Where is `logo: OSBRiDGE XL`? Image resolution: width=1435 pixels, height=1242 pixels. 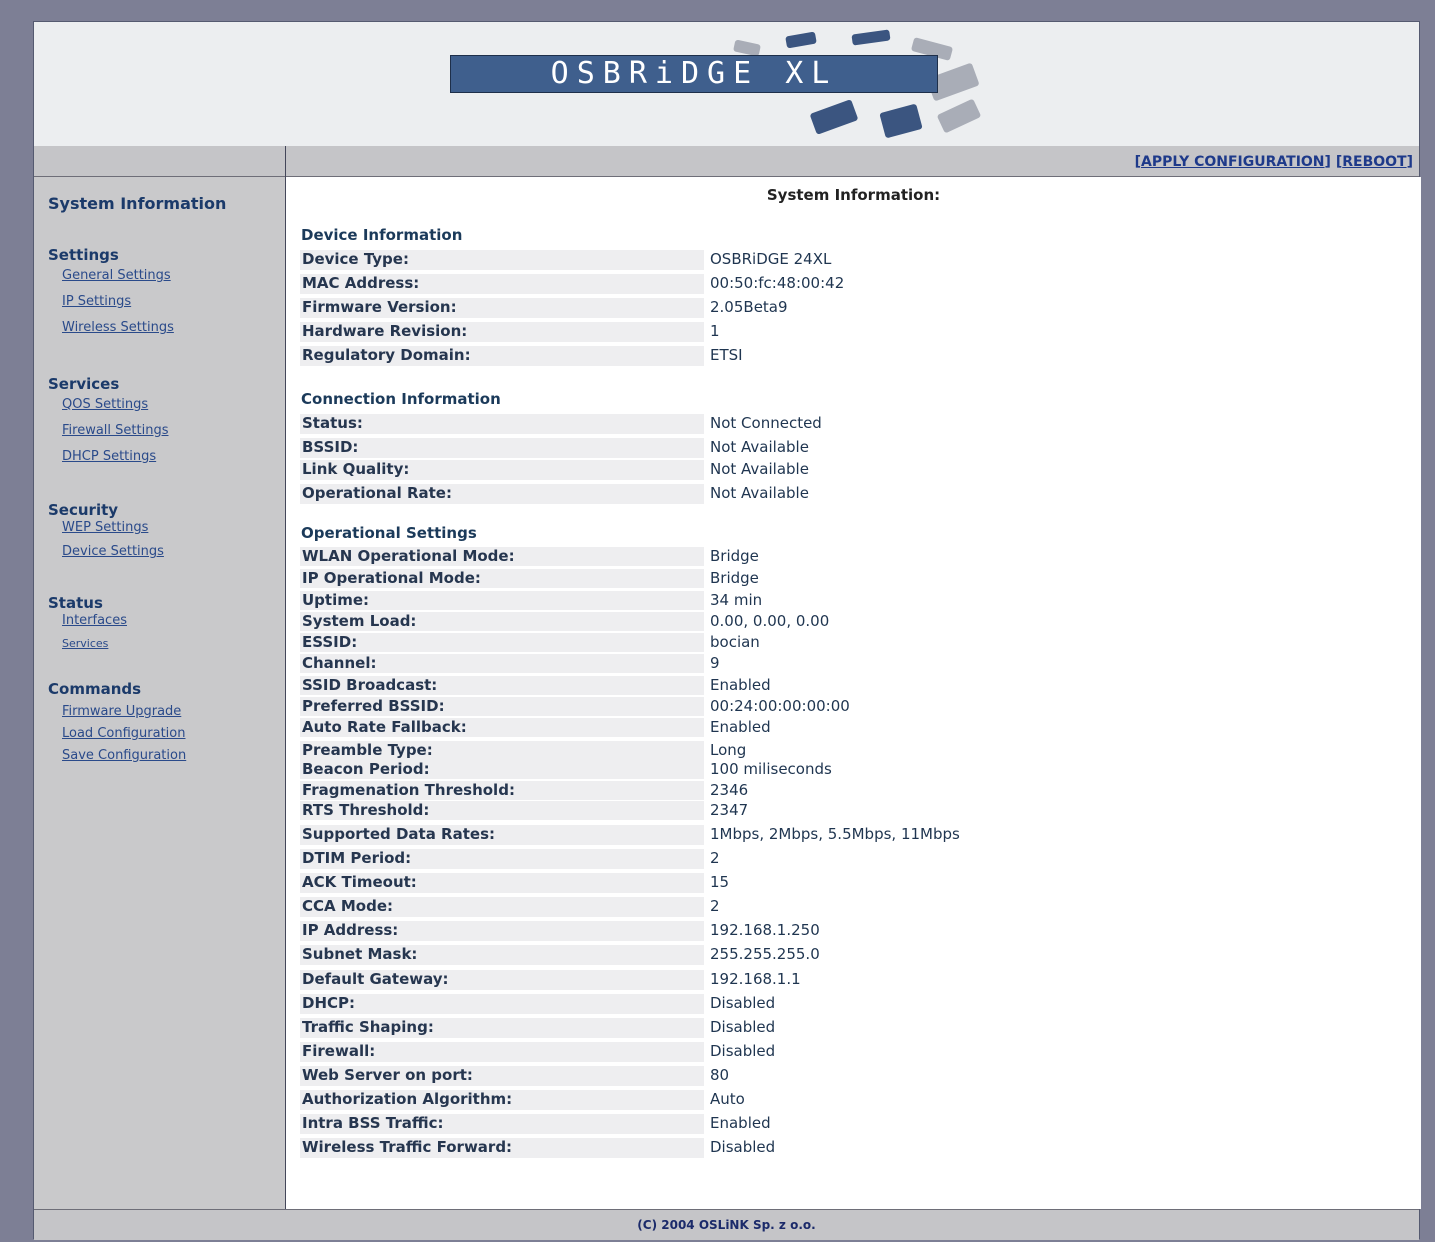
logo: OSBRiDGE XL is located at coordinates (694, 74).